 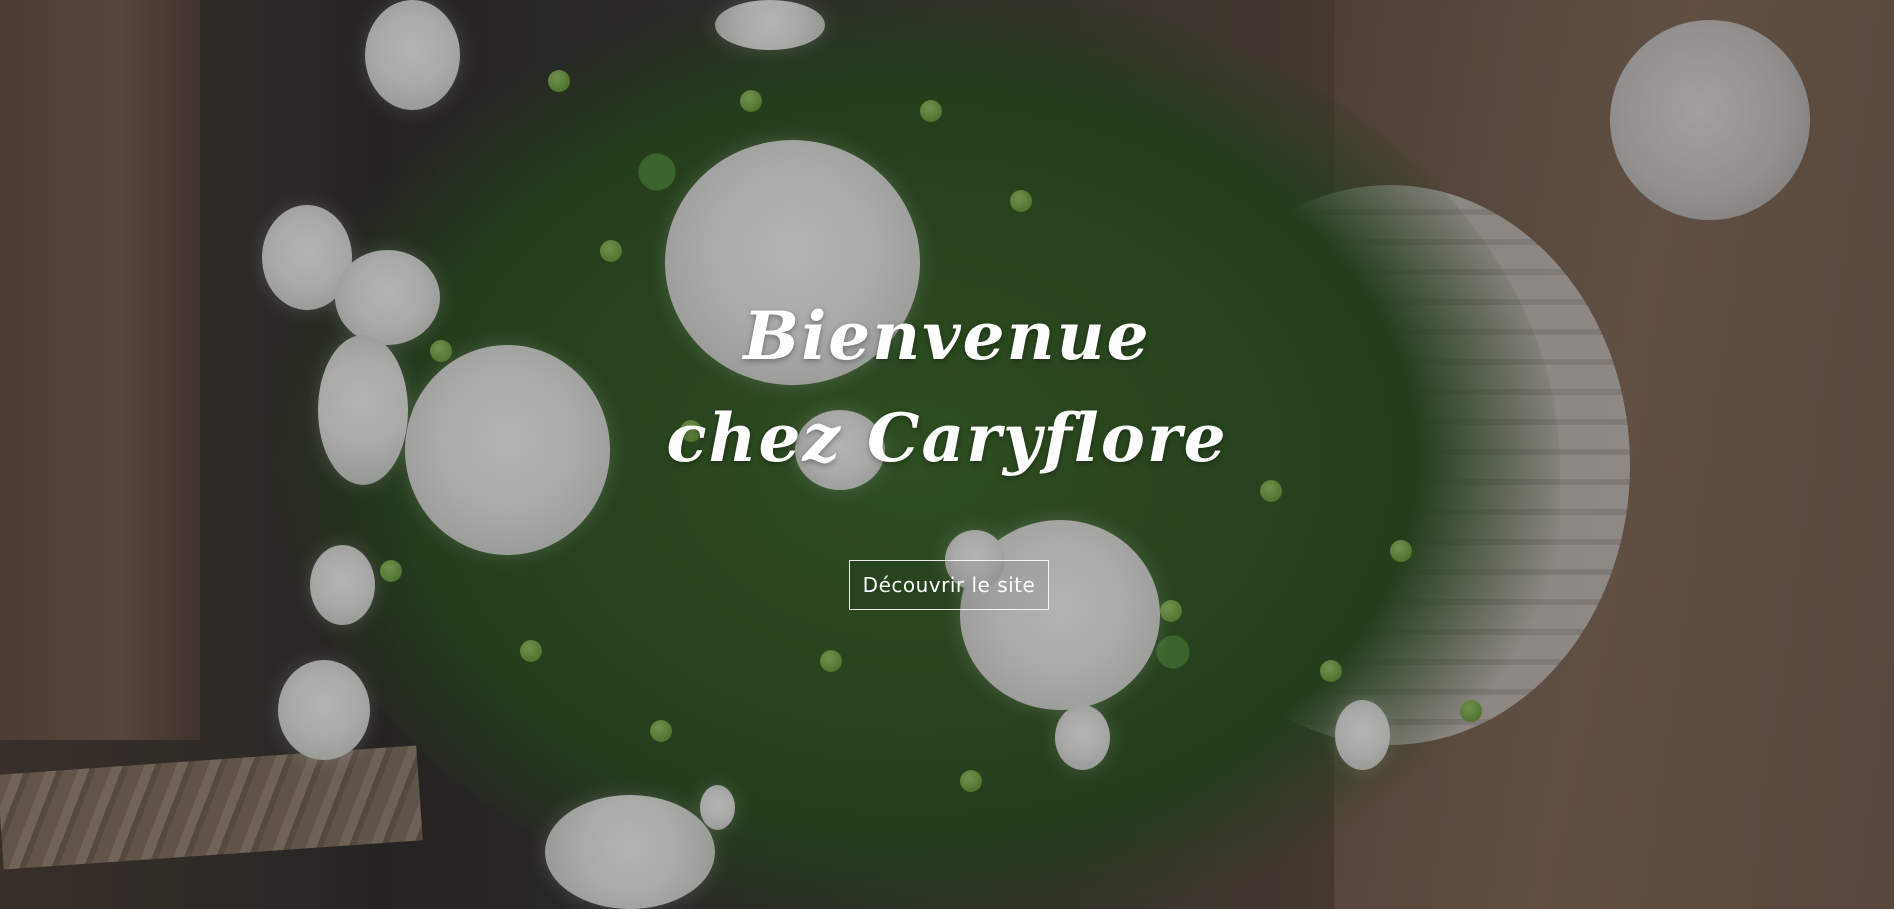 I want to click on hero-title-line2: chez Caryflore, so click(x=947, y=438).